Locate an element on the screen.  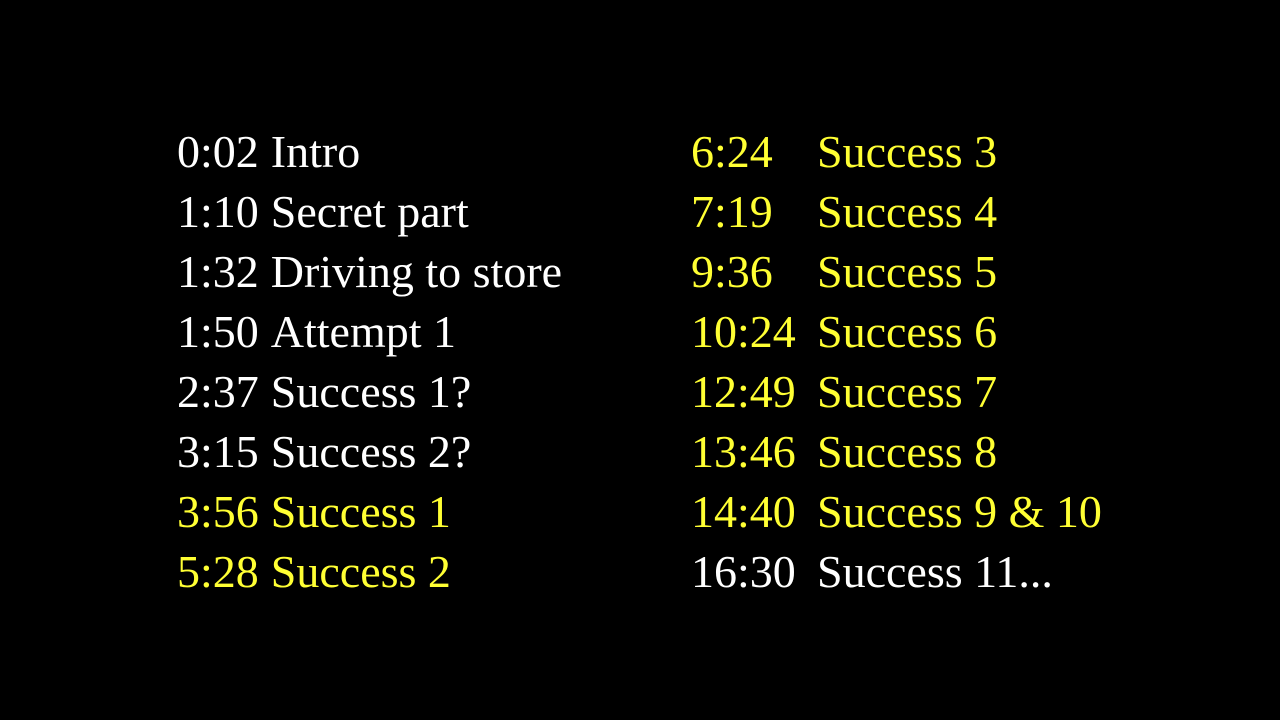
chapter-row: 12:49 Success 7 is located at coordinates (896, 392).